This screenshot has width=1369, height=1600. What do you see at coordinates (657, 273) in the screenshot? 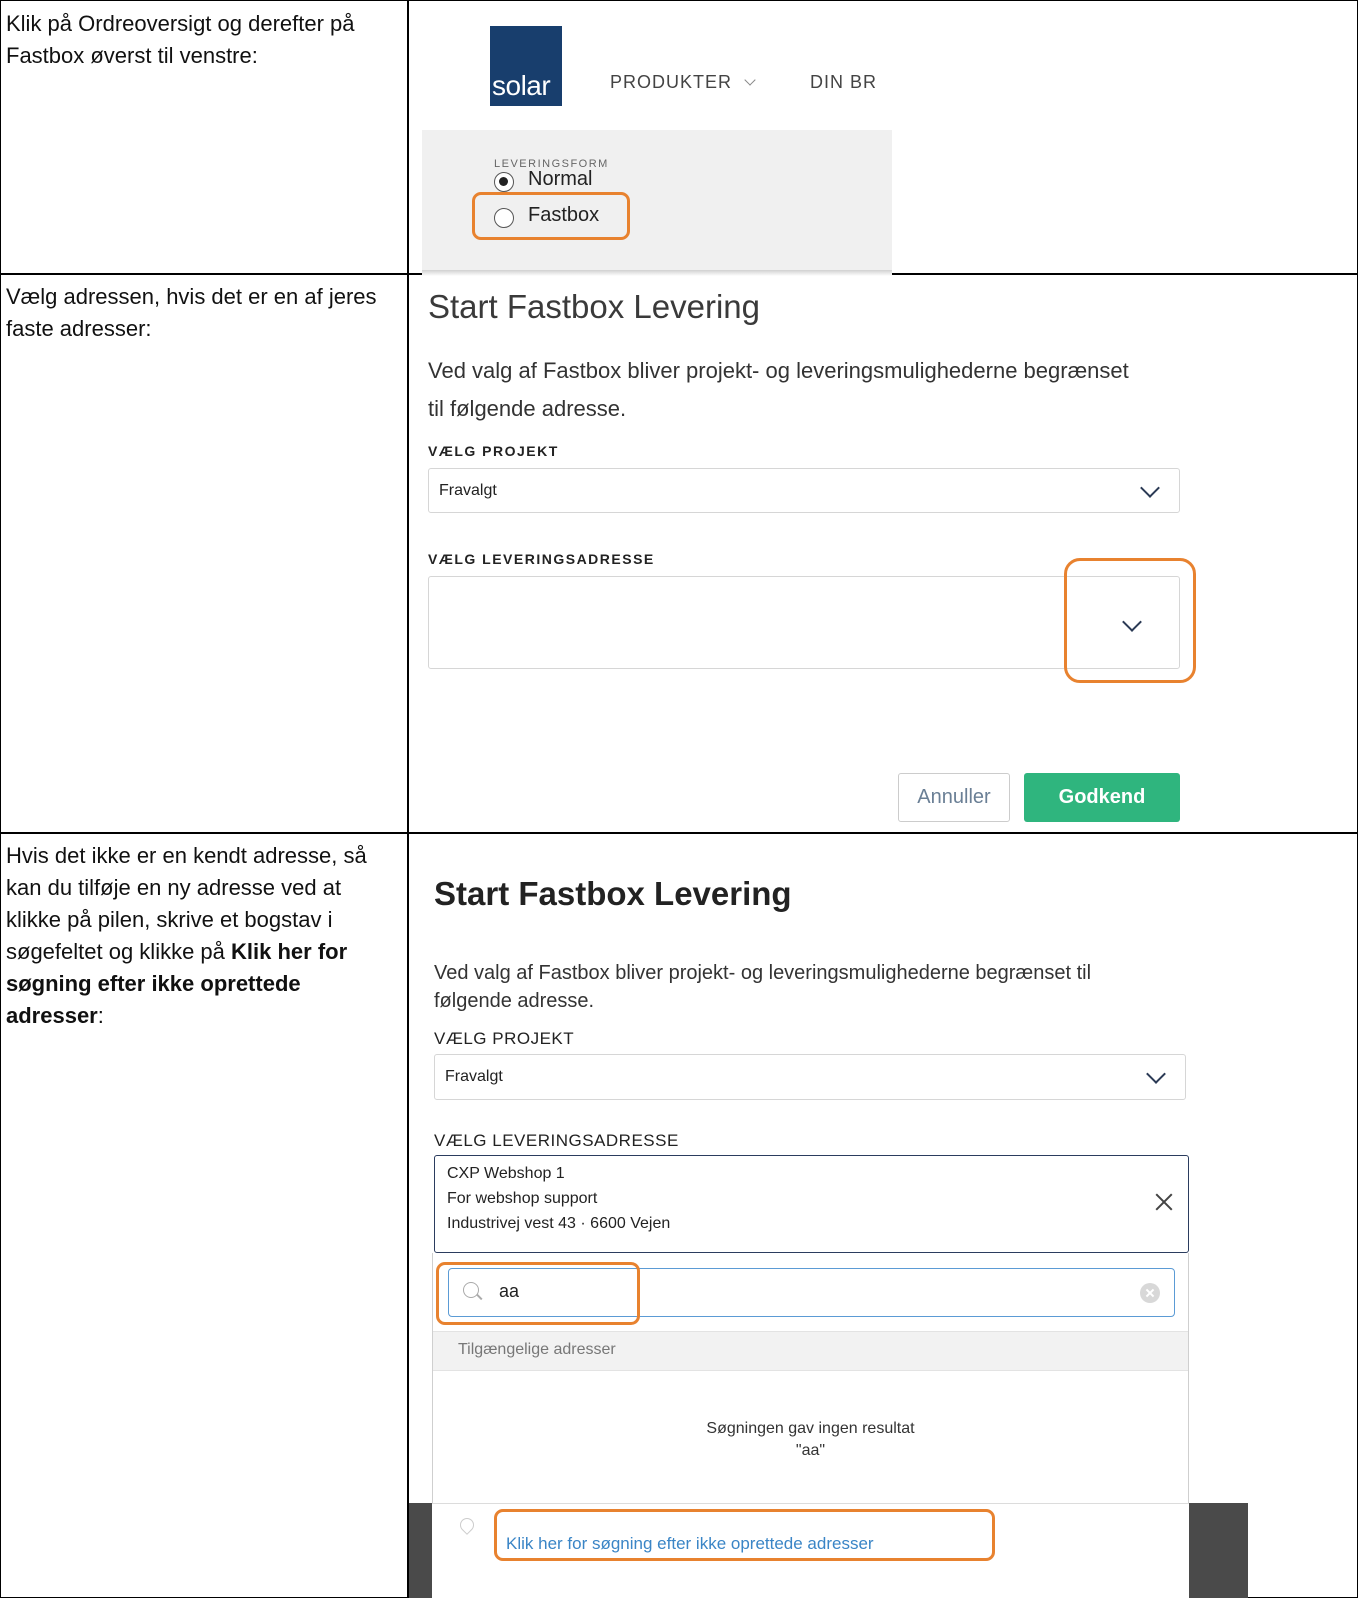
I see `panel-shadow` at bounding box center [657, 273].